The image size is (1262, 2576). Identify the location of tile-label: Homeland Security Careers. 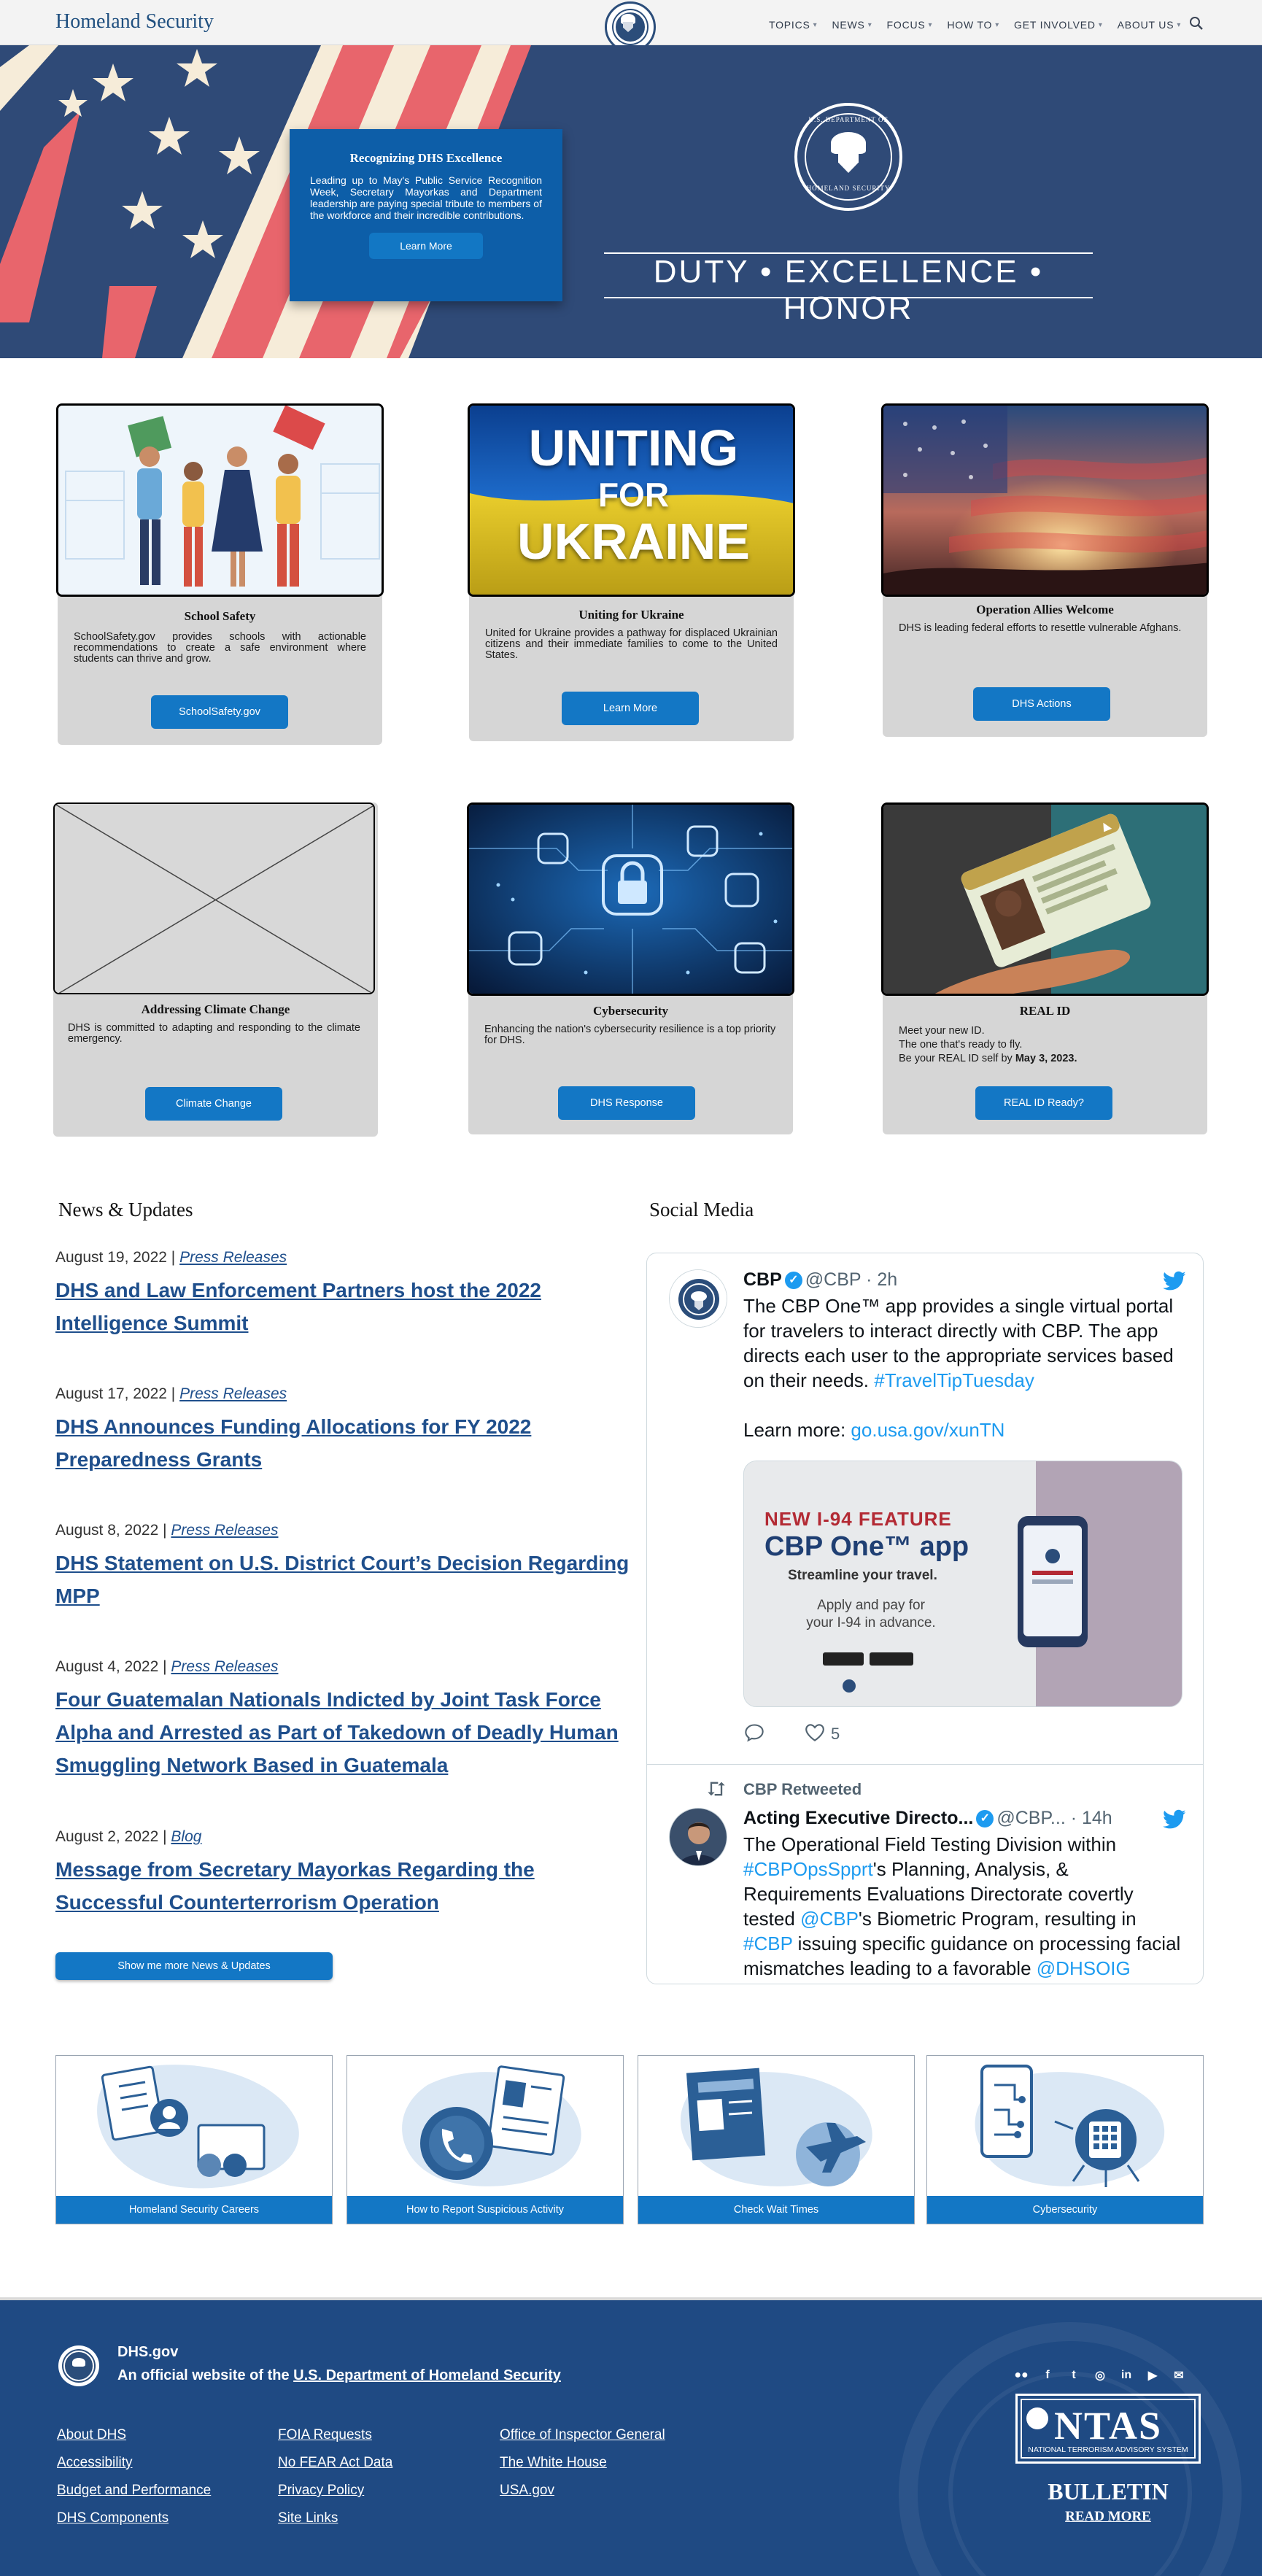
(194, 2210).